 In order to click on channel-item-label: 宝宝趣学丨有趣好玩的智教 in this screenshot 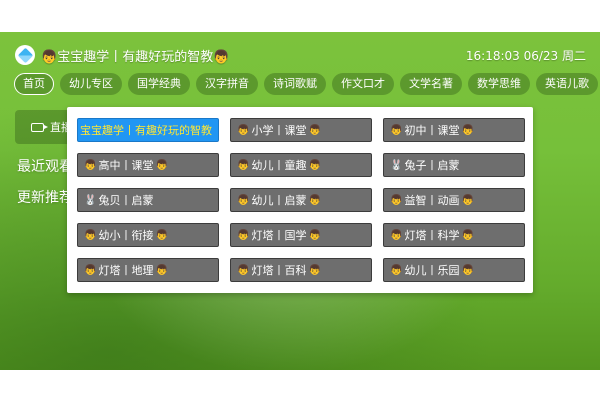, I will do `click(146, 130)`.